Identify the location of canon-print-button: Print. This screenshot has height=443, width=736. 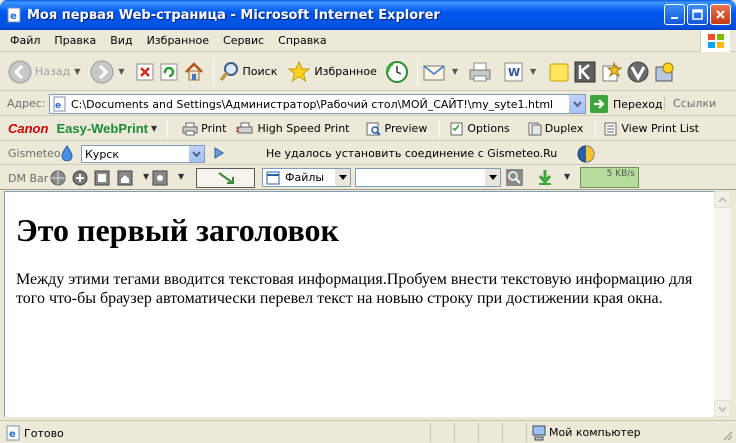
(204, 129).